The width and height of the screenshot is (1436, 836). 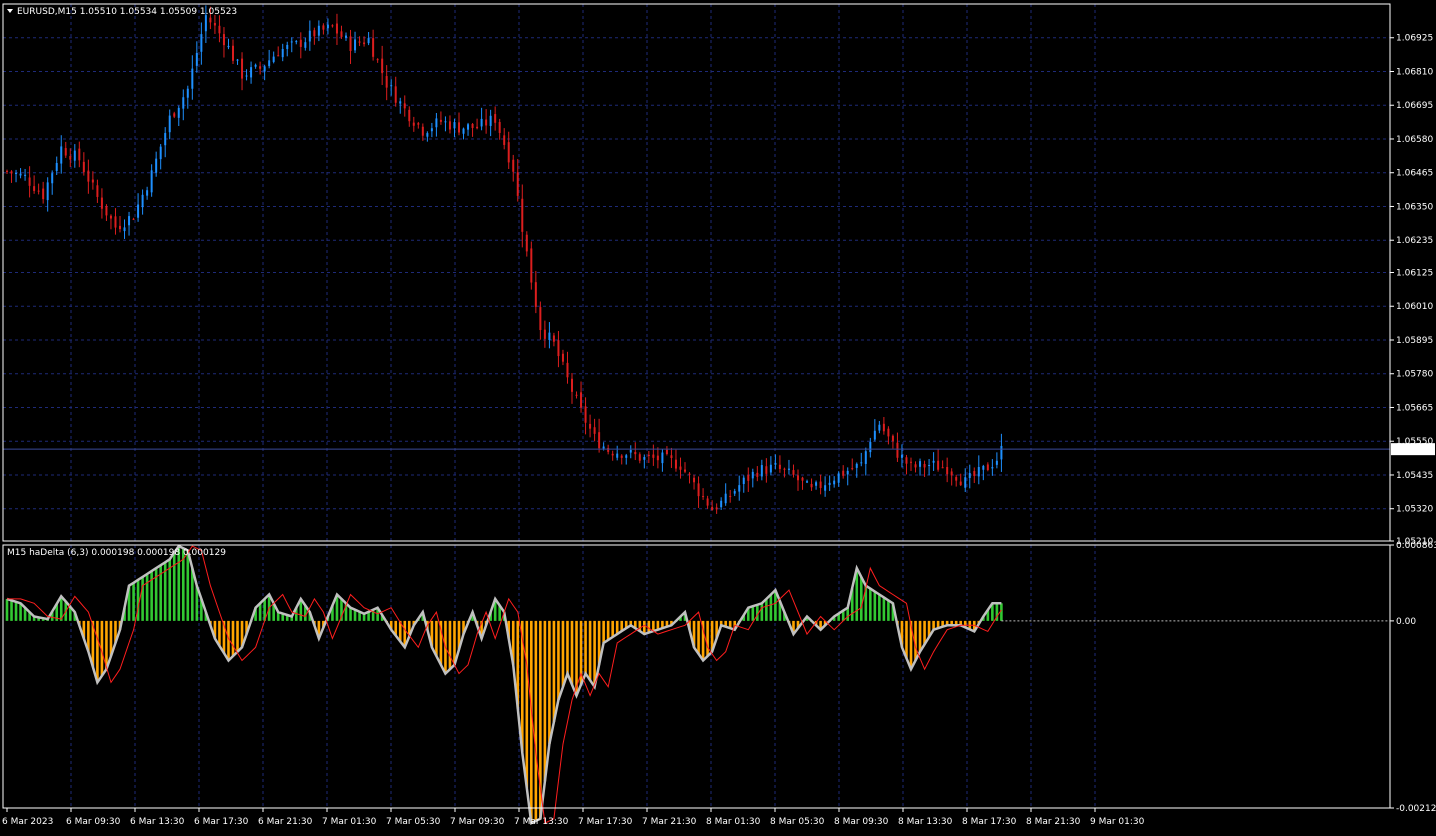 I want to click on time-tick-label: 8 Mar 01:30, so click(x=733, y=822).